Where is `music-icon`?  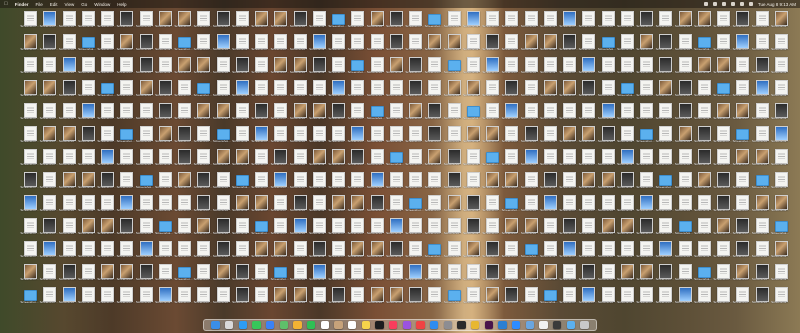 music-icon is located at coordinates (393, 325).